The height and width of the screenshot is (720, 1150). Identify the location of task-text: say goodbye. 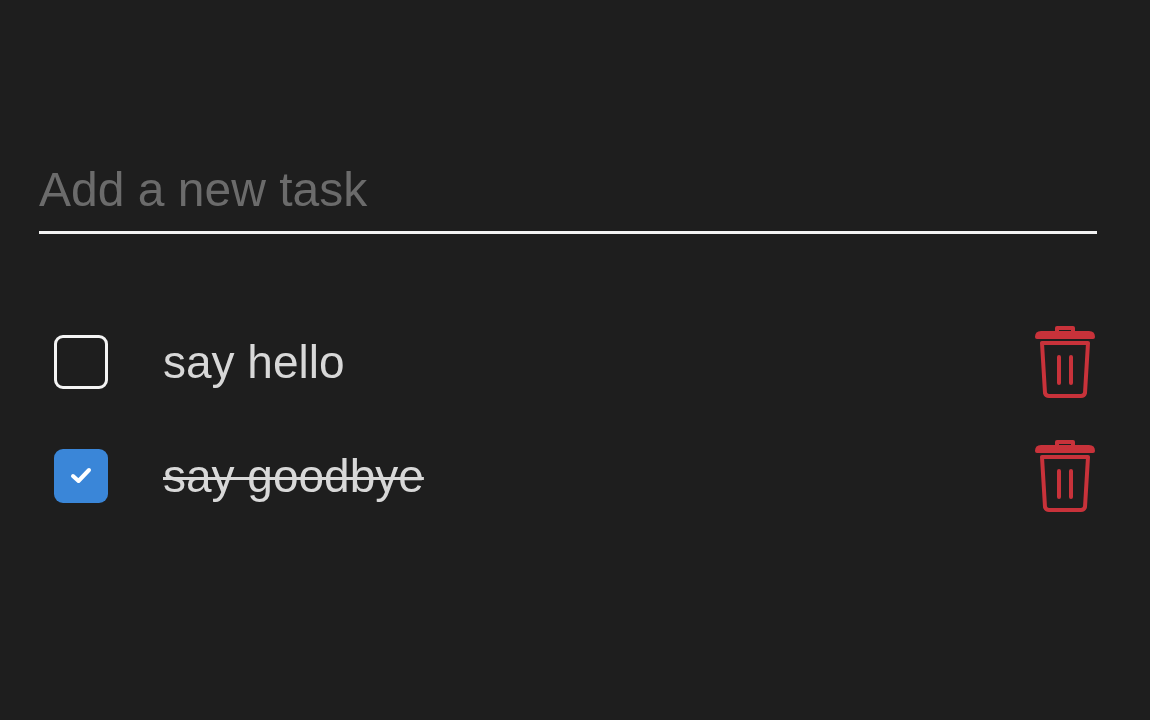
(294, 476).